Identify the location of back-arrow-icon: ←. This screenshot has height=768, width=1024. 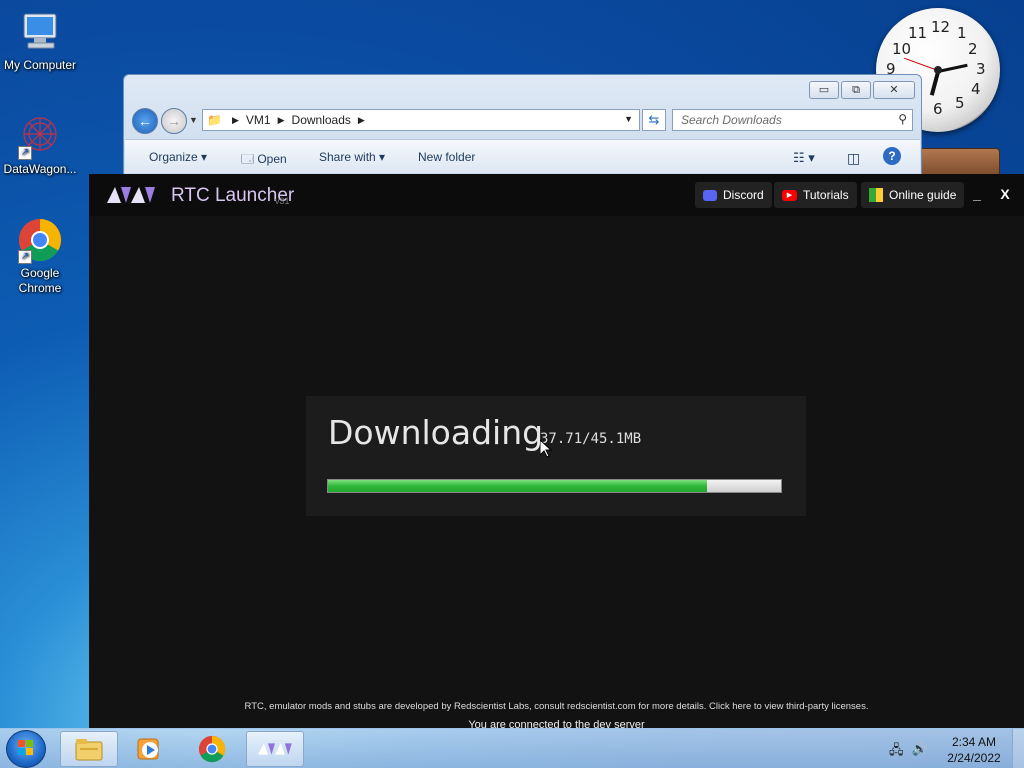
(145, 121).